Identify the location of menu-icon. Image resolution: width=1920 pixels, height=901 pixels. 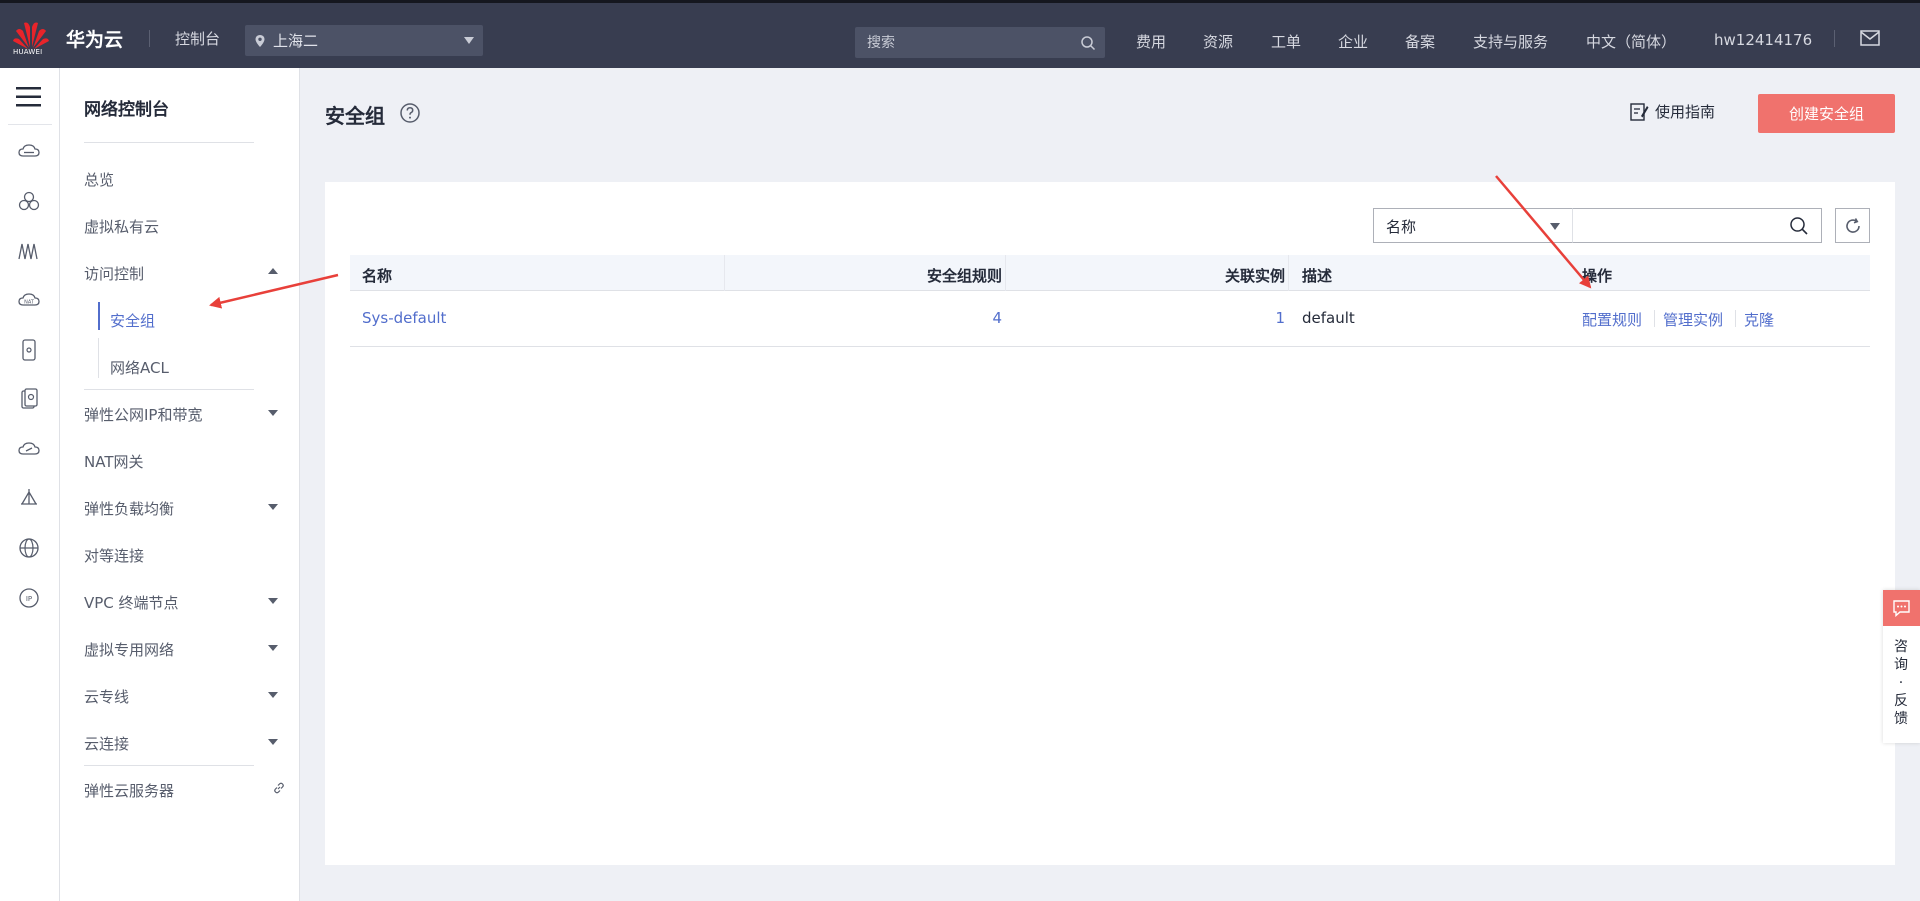
(28, 97).